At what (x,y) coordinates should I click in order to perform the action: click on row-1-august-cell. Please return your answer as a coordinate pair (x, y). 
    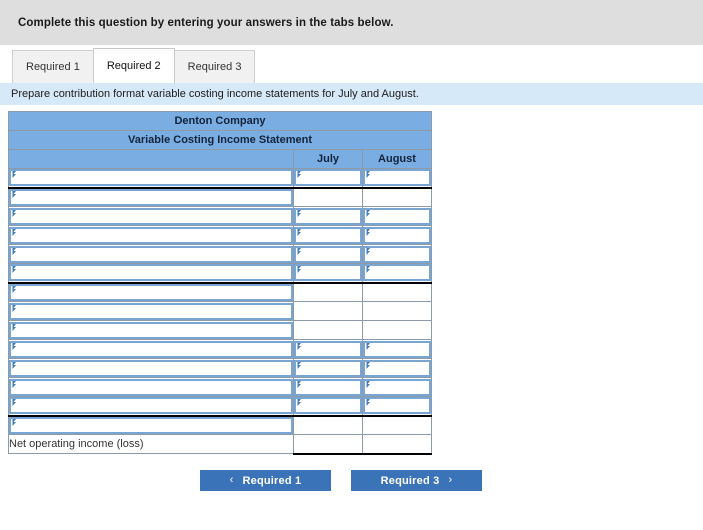
    Looking at the image, I should click on (397, 197).